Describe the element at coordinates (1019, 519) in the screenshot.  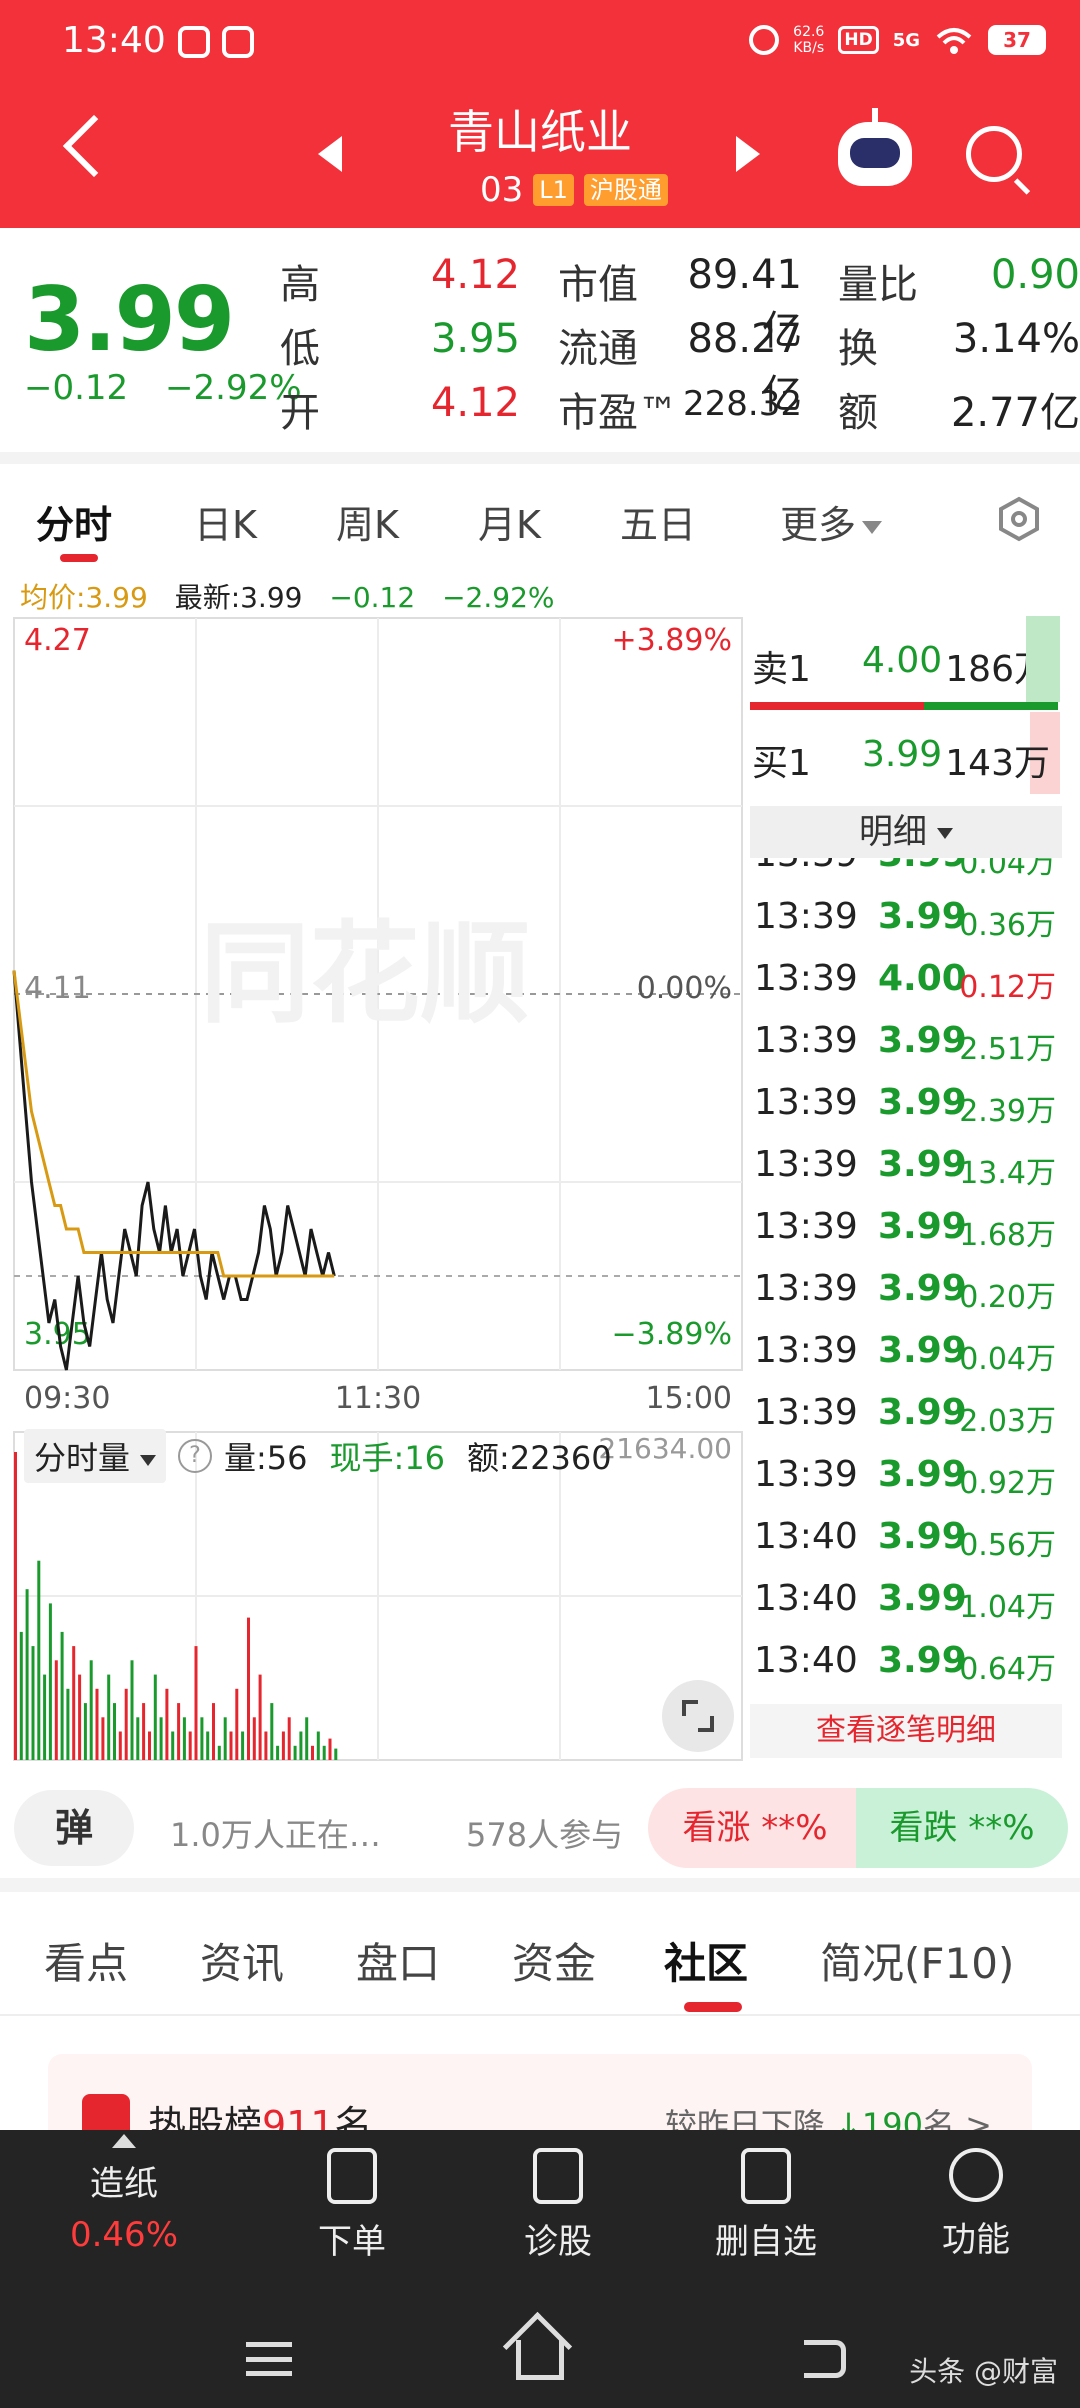
I see `chart-settings-icon` at that location.